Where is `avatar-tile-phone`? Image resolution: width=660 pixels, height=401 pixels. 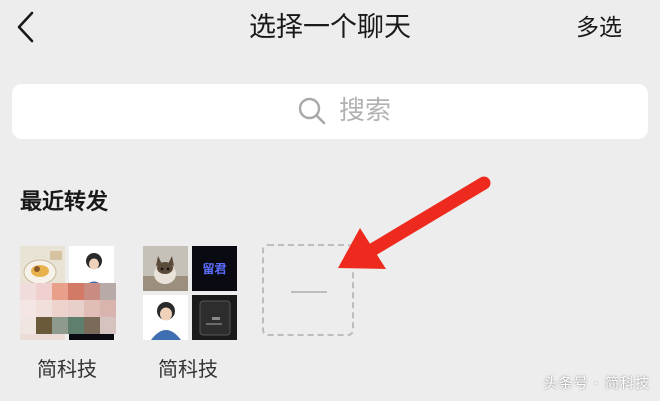
avatar-tile-phone is located at coordinates (214, 317).